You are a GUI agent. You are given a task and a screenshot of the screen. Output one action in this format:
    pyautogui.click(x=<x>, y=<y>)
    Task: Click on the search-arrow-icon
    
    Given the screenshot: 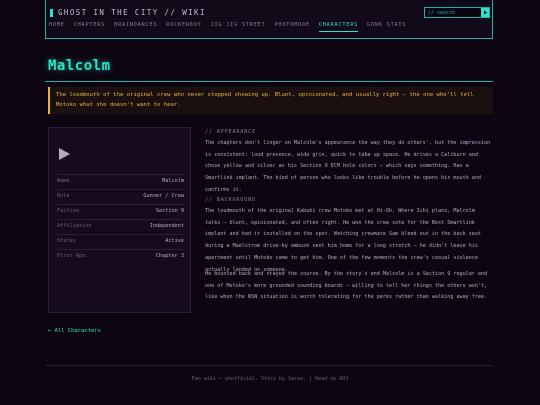 What is the action you would take?
    pyautogui.click(x=485, y=12)
    